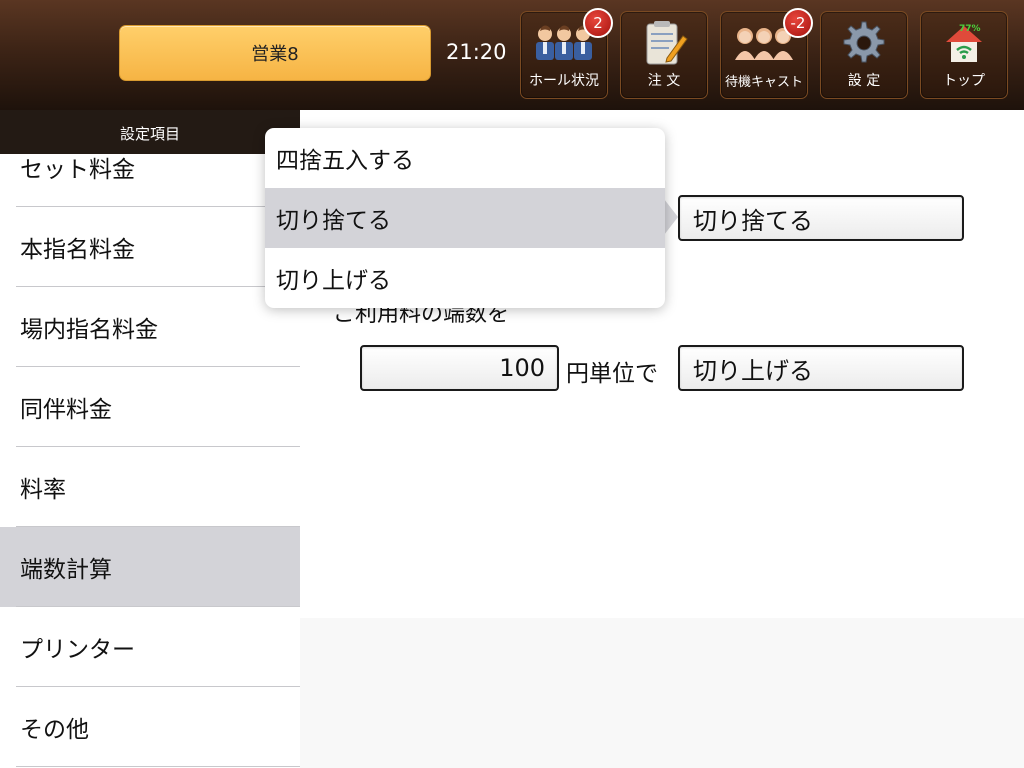 This screenshot has height=768, width=1024. What do you see at coordinates (476, 52) in the screenshot?
I see `clock: 21:20` at bounding box center [476, 52].